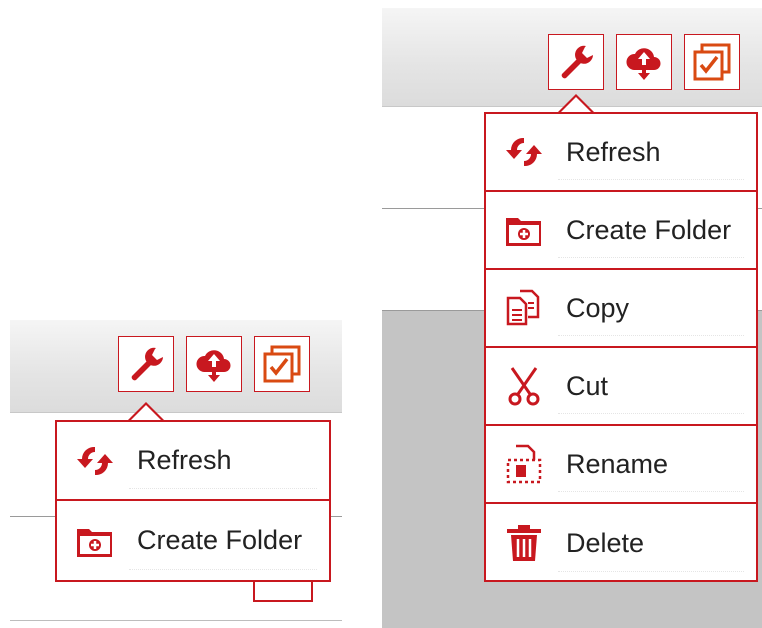 The width and height of the screenshot is (762, 628). What do you see at coordinates (621, 387) in the screenshot?
I see `menu-item-cut: Cut` at bounding box center [621, 387].